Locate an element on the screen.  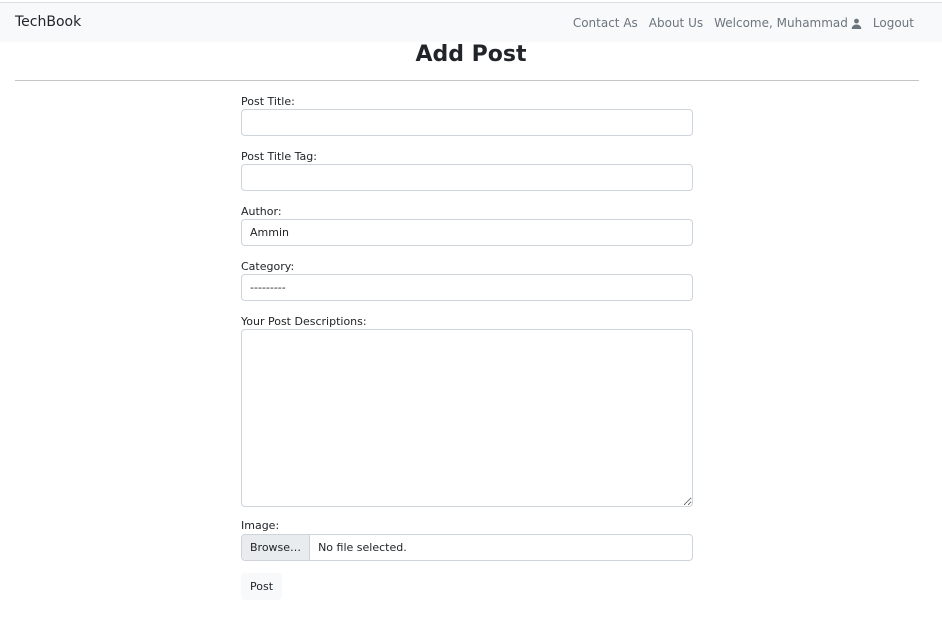
image-label: Image: is located at coordinates (260, 525).